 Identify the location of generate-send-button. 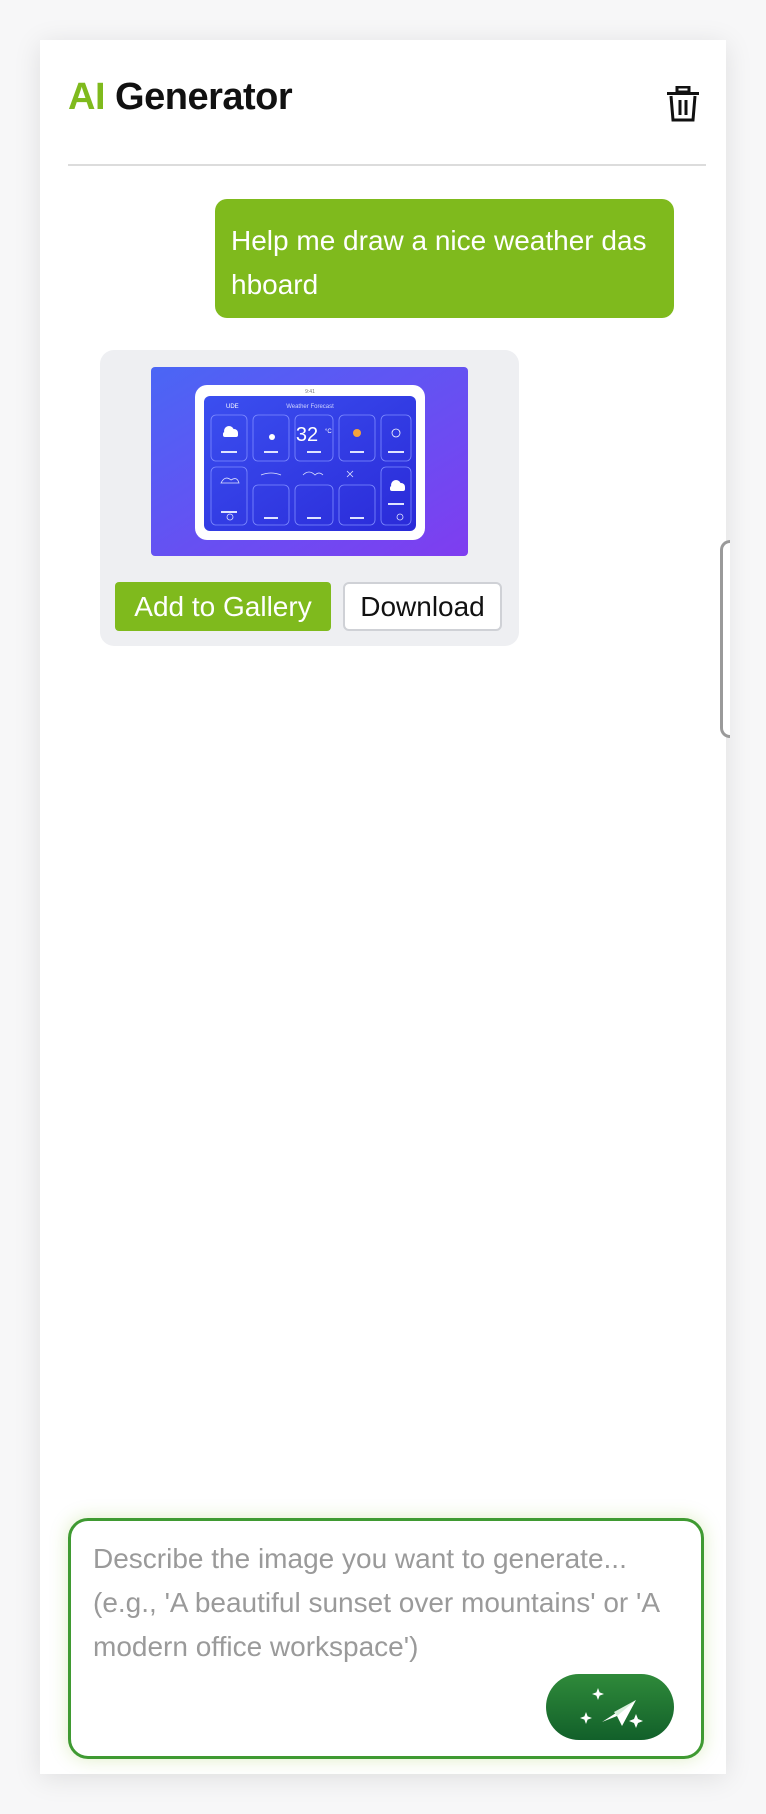
(610, 1707).